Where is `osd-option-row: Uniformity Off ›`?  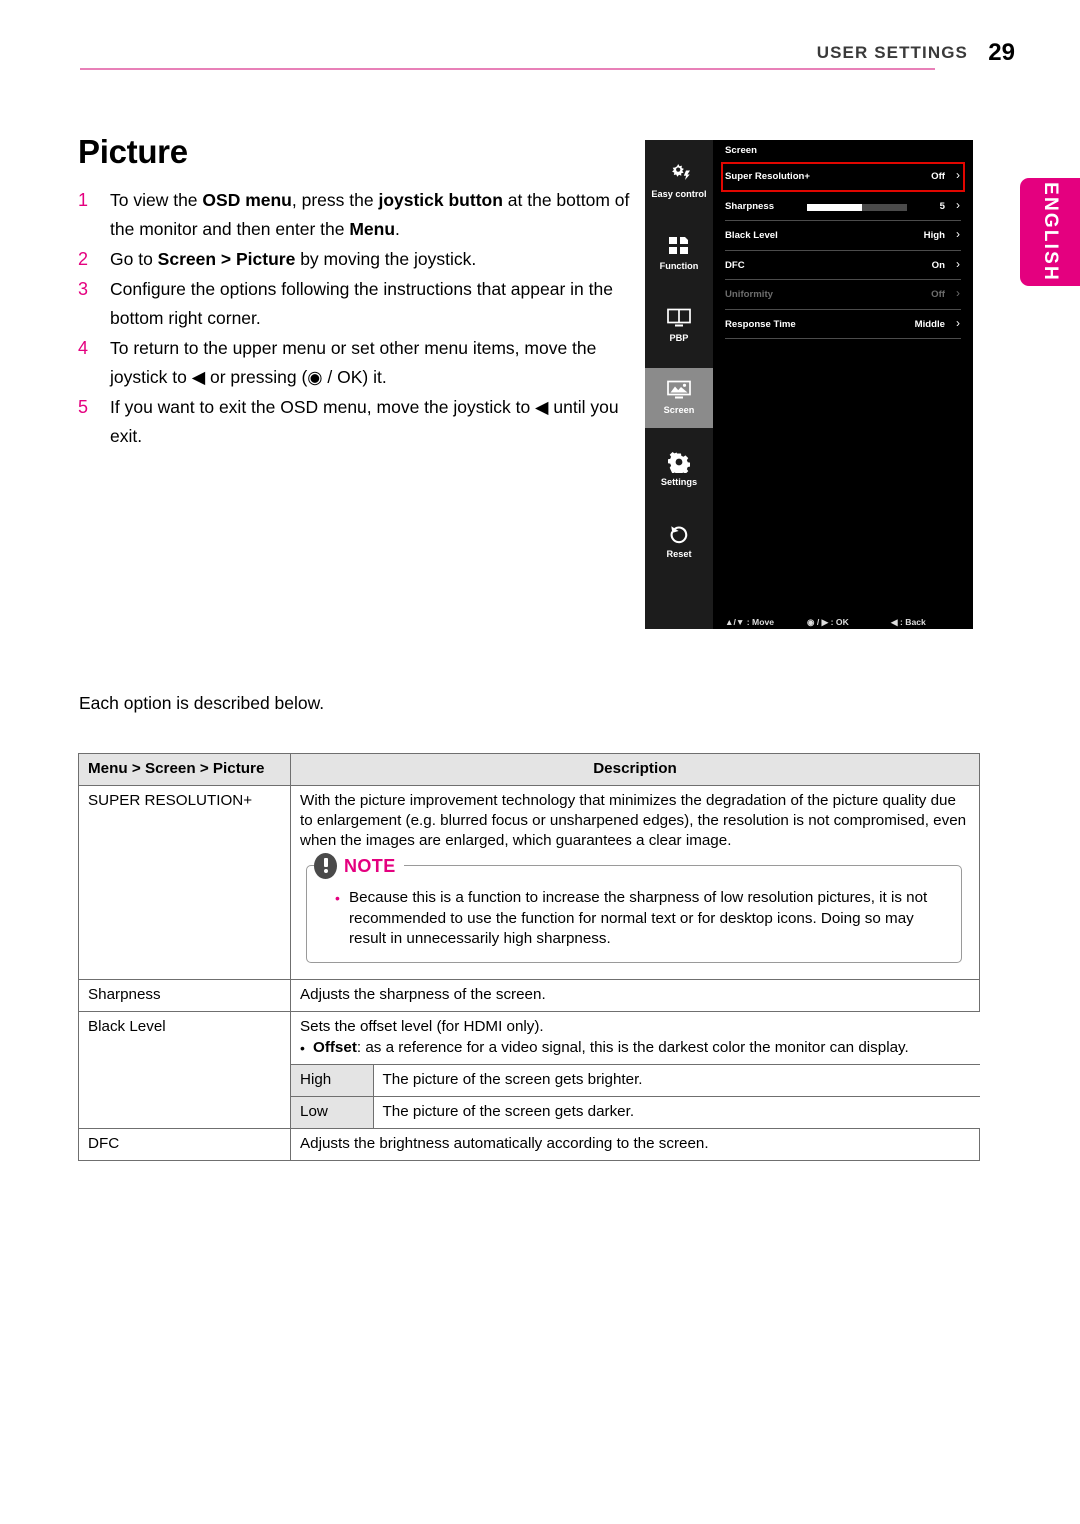 osd-option-row: Uniformity Off › is located at coordinates (843, 295).